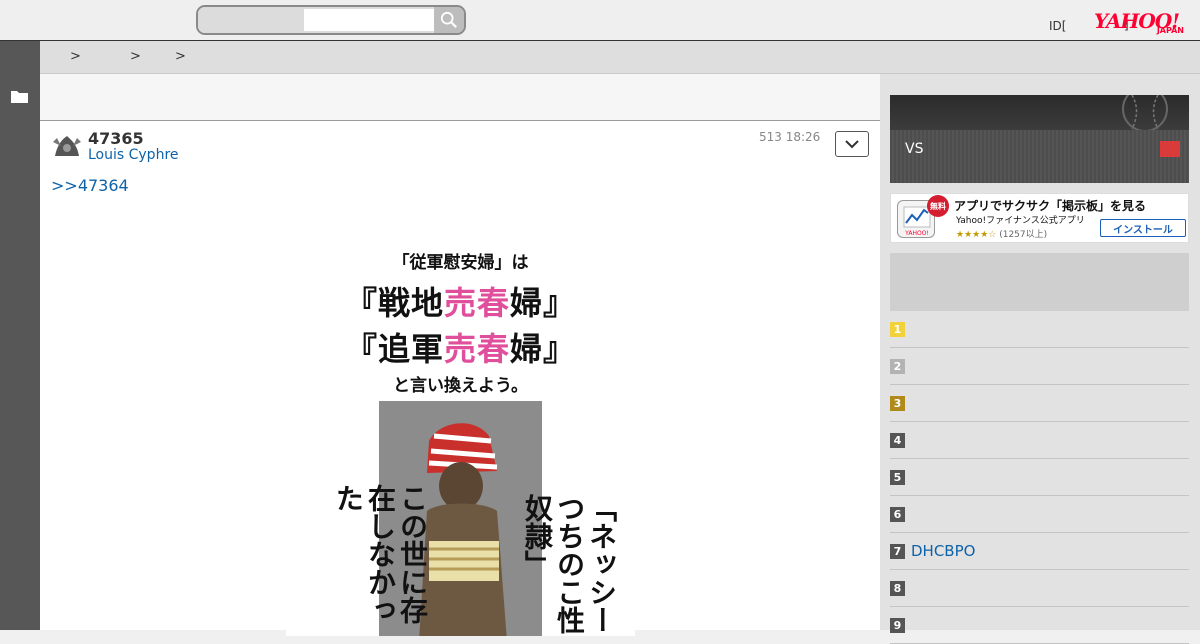 The image size is (1200, 644). What do you see at coordinates (1057, 26) in the screenshot?
I see `login-id-link: ID[` at bounding box center [1057, 26].